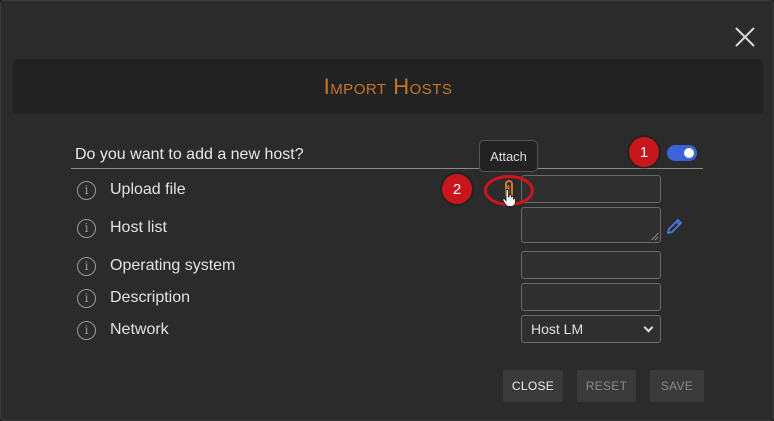 This screenshot has width=774, height=421. I want to click on row-upload-file: i Upload file, so click(131, 190).